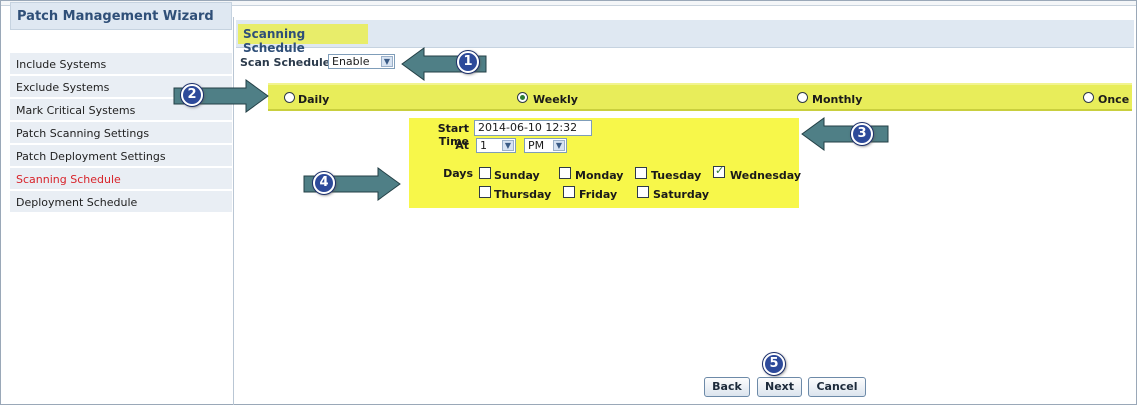 The height and width of the screenshot is (405, 1137). I want to click on ampm-value: PM, so click(536, 145).